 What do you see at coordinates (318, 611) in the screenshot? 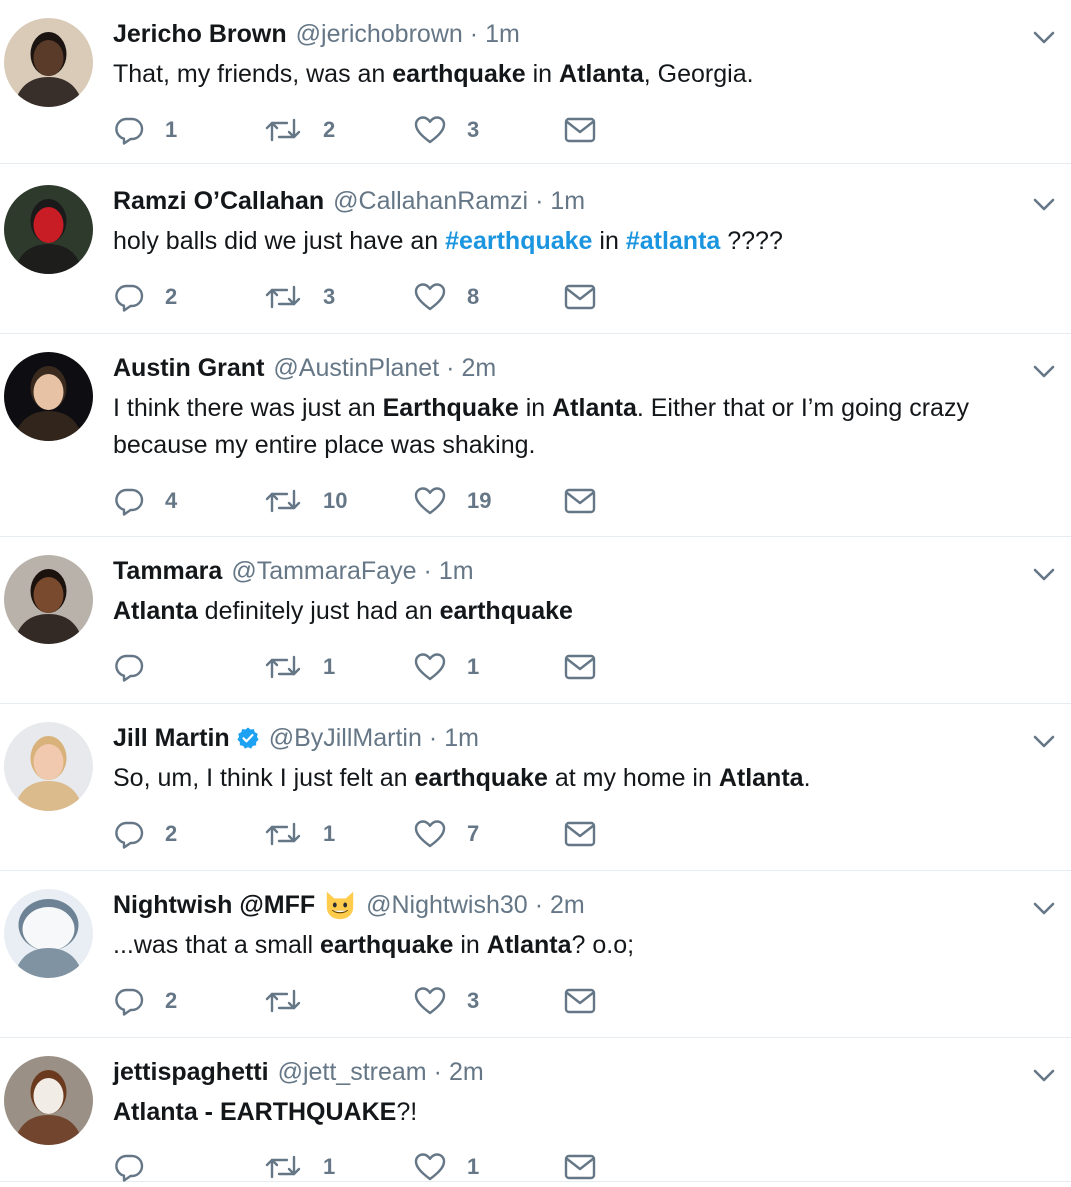
I see `text-segment: definitely just had an` at bounding box center [318, 611].